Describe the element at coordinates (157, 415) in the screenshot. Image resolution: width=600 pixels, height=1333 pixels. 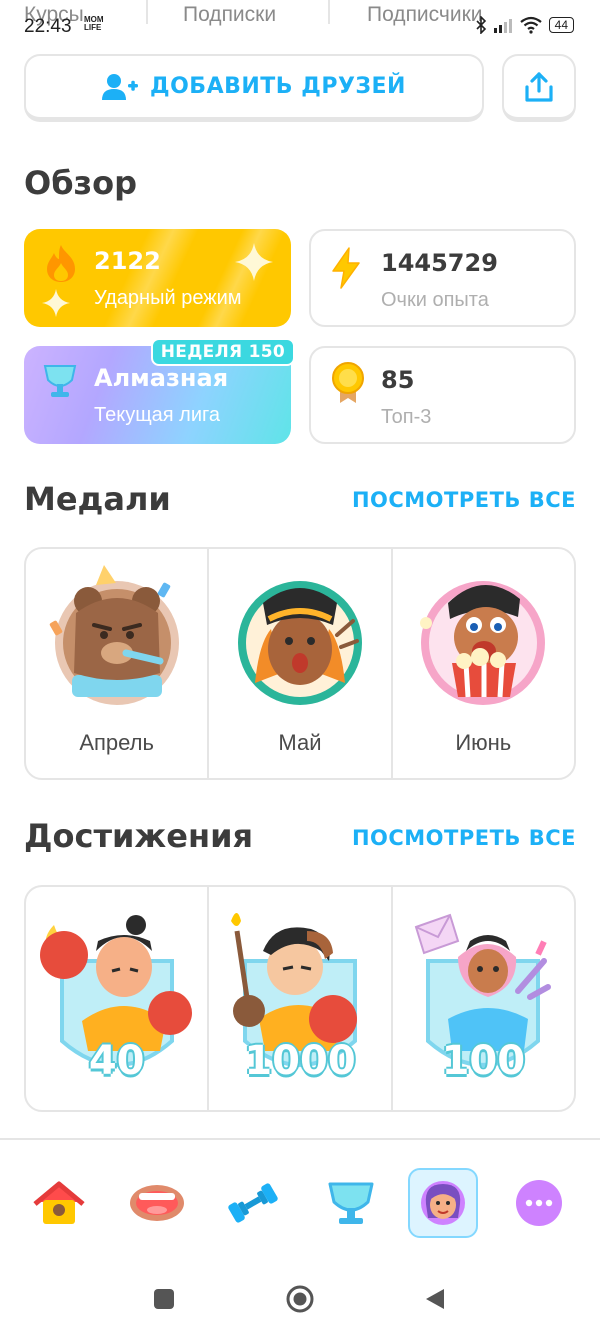
I see `league-label: Текущая лига` at that location.